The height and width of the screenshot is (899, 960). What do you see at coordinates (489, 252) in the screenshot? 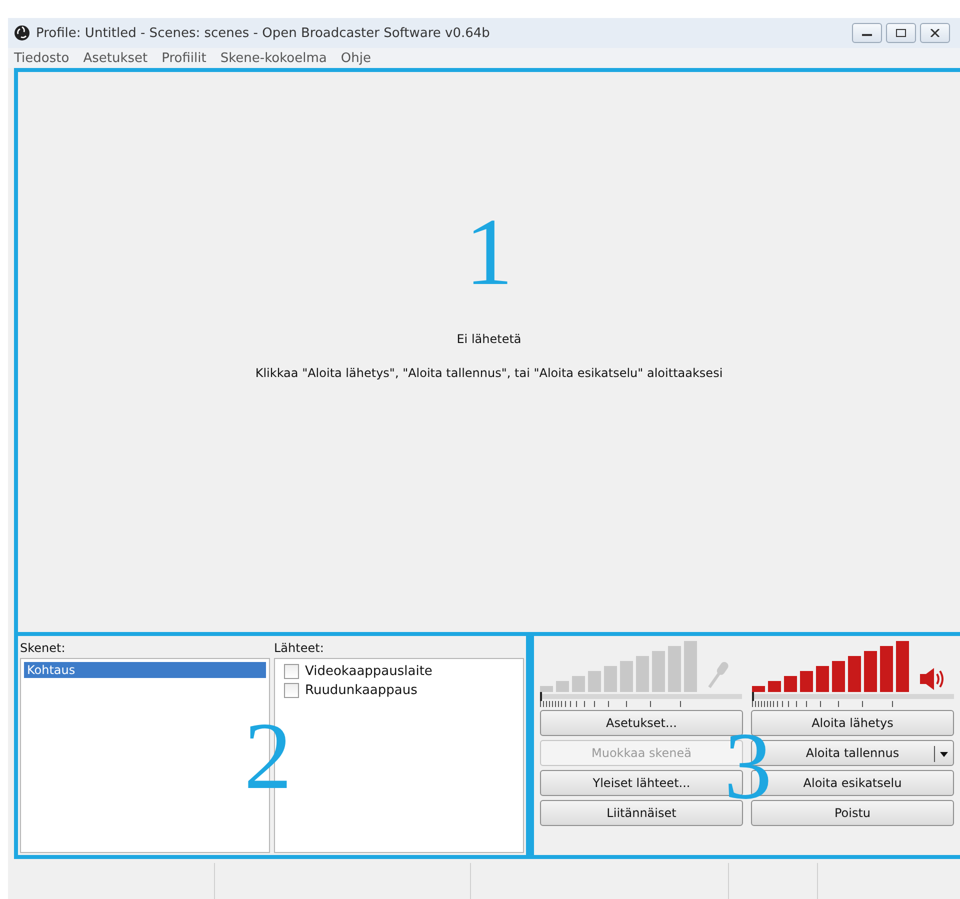
I see `annotation-number: 1` at bounding box center [489, 252].